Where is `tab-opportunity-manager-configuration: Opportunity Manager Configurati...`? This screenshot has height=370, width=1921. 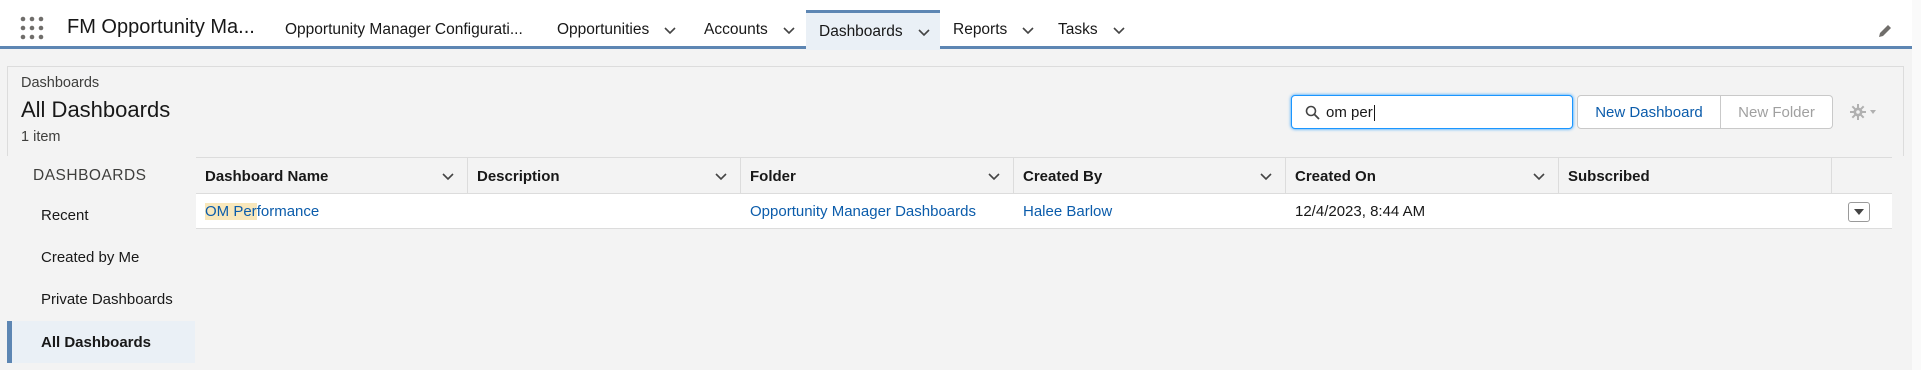
tab-opportunity-manager-configuration: Opportunity Manager Configurati... is located at coordinates (404, 30).